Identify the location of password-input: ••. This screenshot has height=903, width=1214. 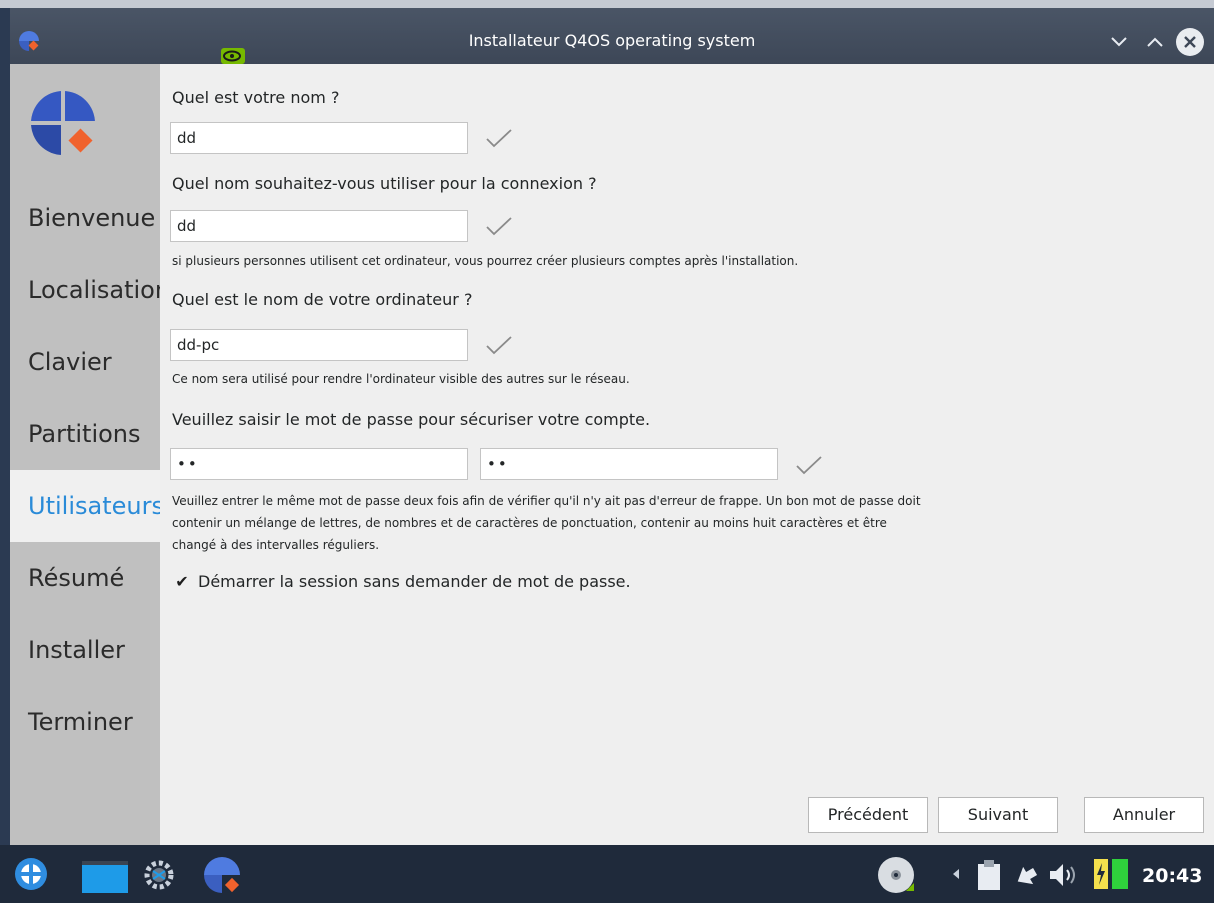
(319, 464).